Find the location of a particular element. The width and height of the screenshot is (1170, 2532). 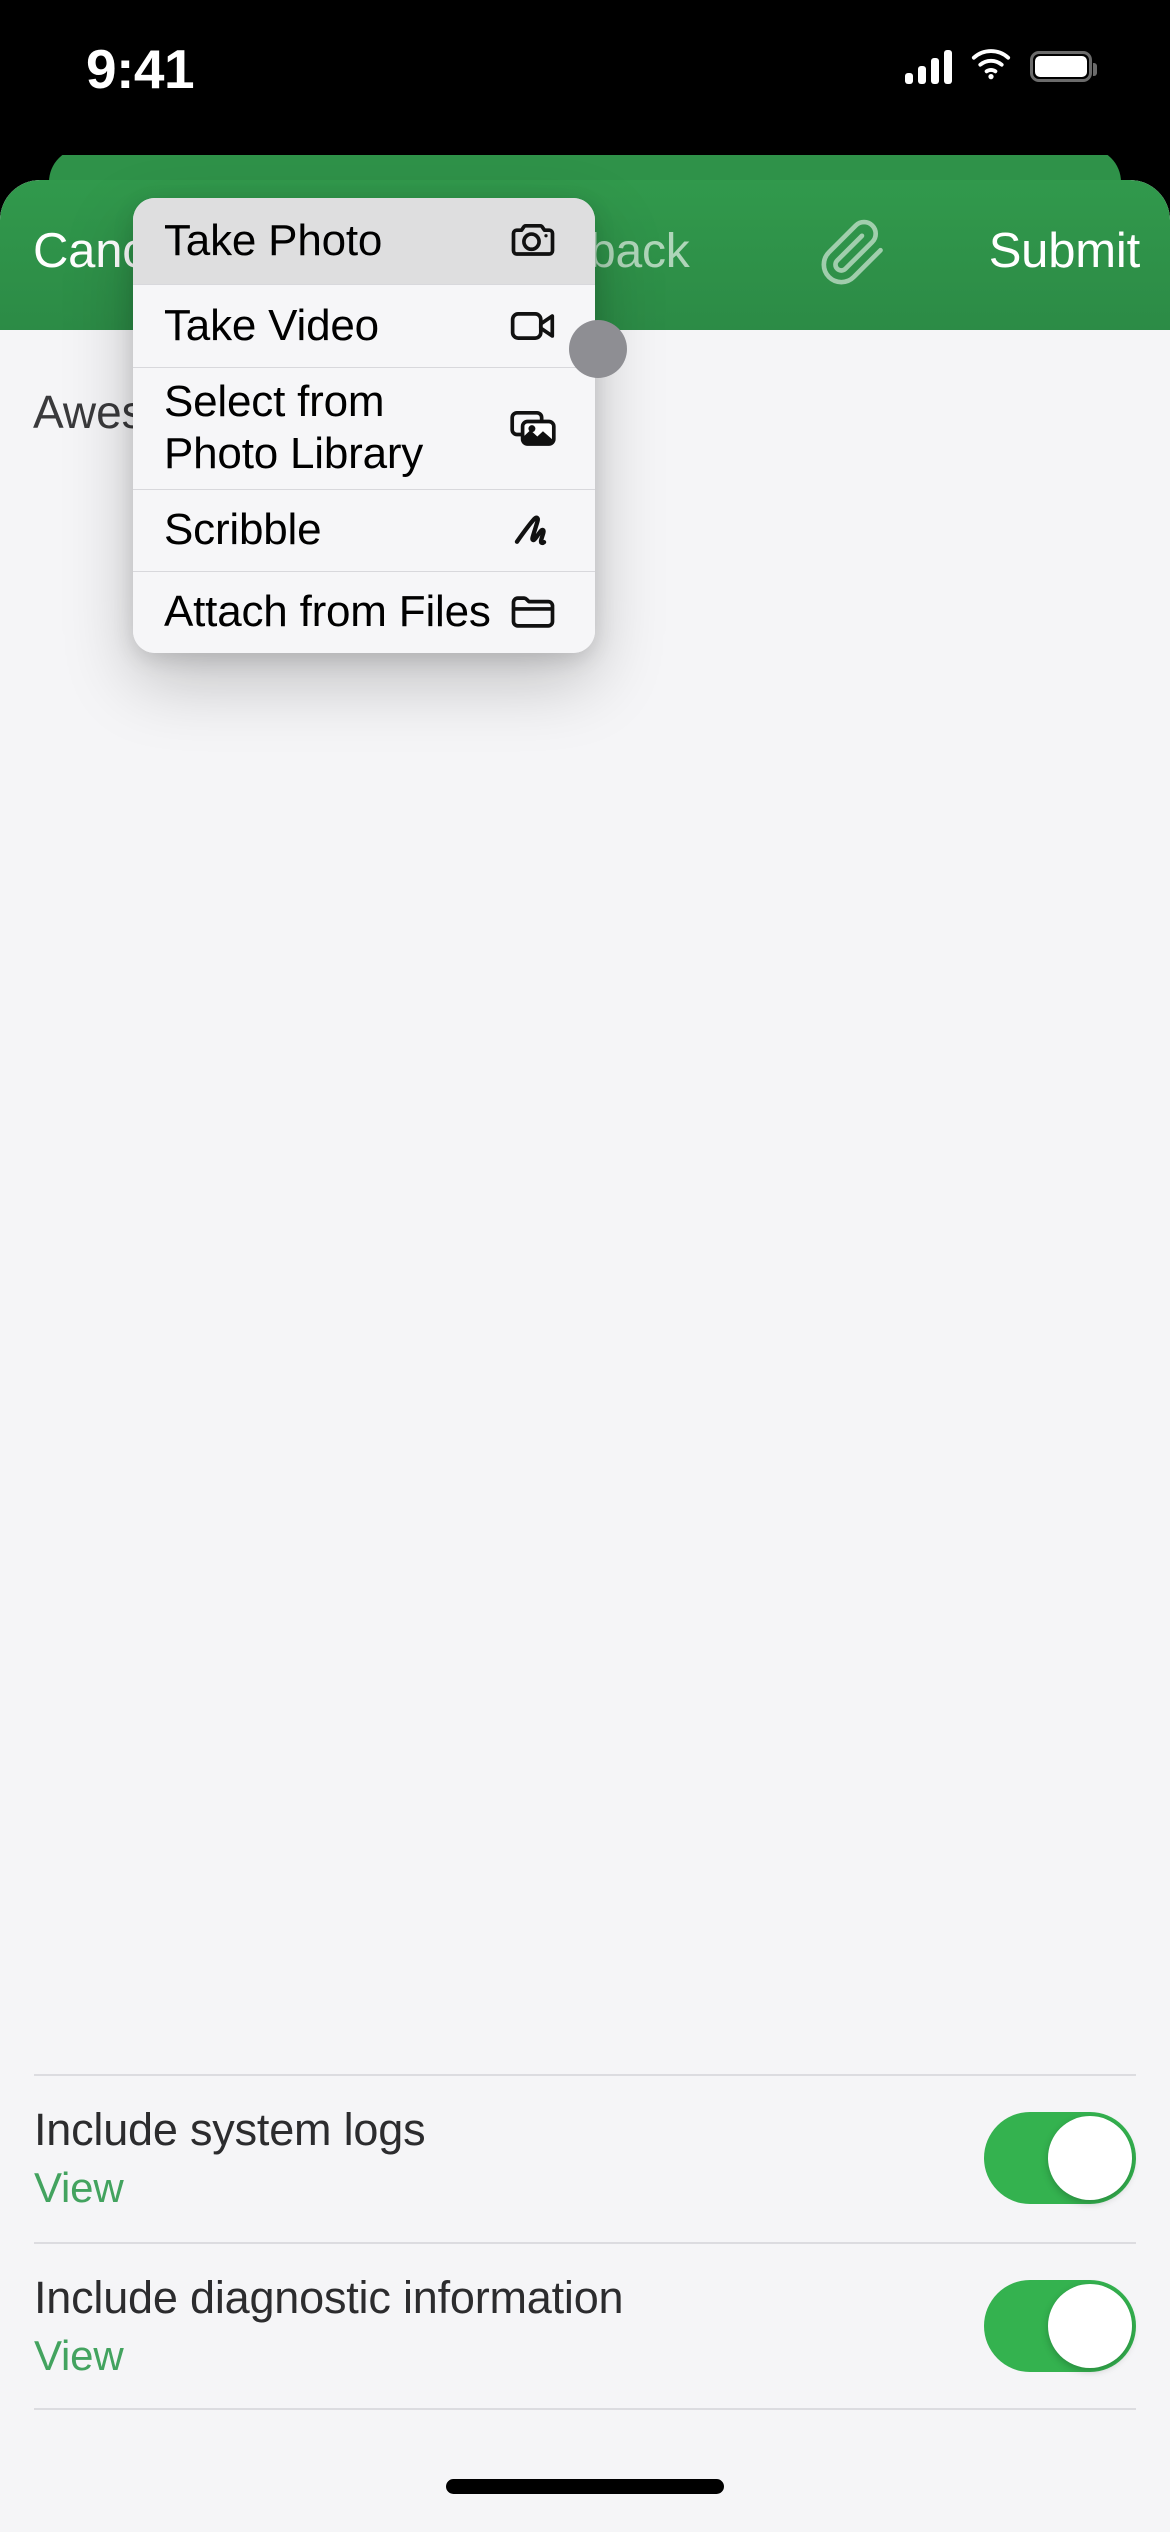

menu-item-select-from-photo-library: Select from Photo Library is located at coordinates (364, 428).